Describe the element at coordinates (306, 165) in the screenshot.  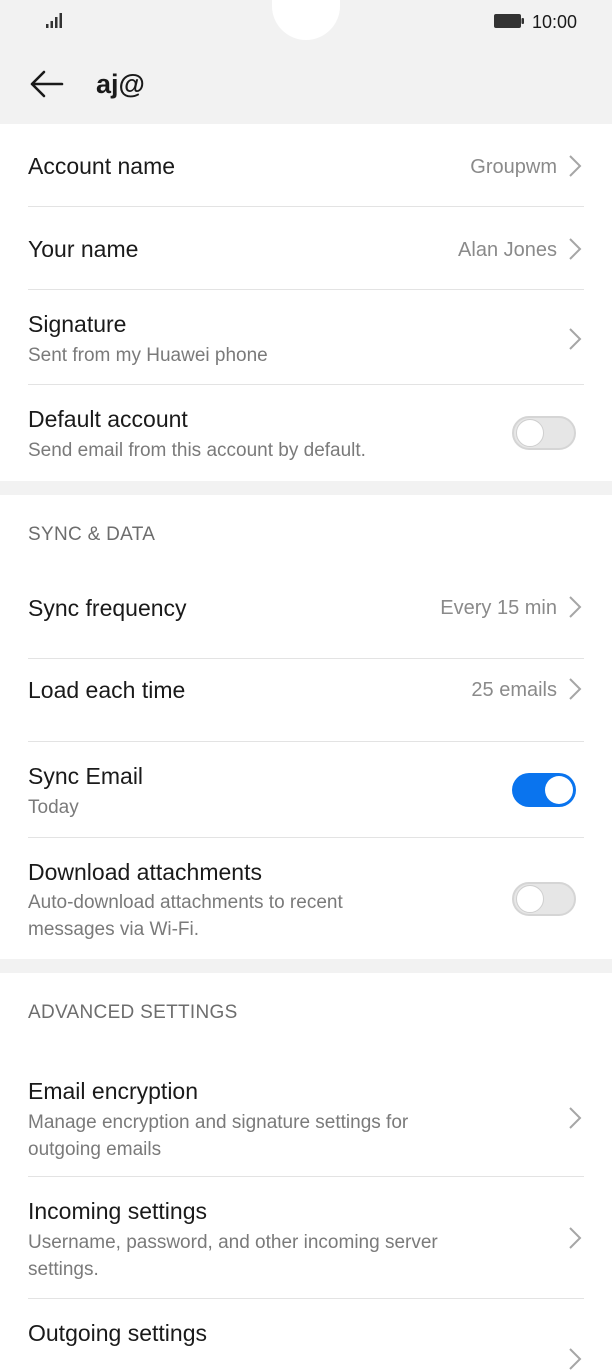
I see `account-name-row: Account name Groupwm` at that location.